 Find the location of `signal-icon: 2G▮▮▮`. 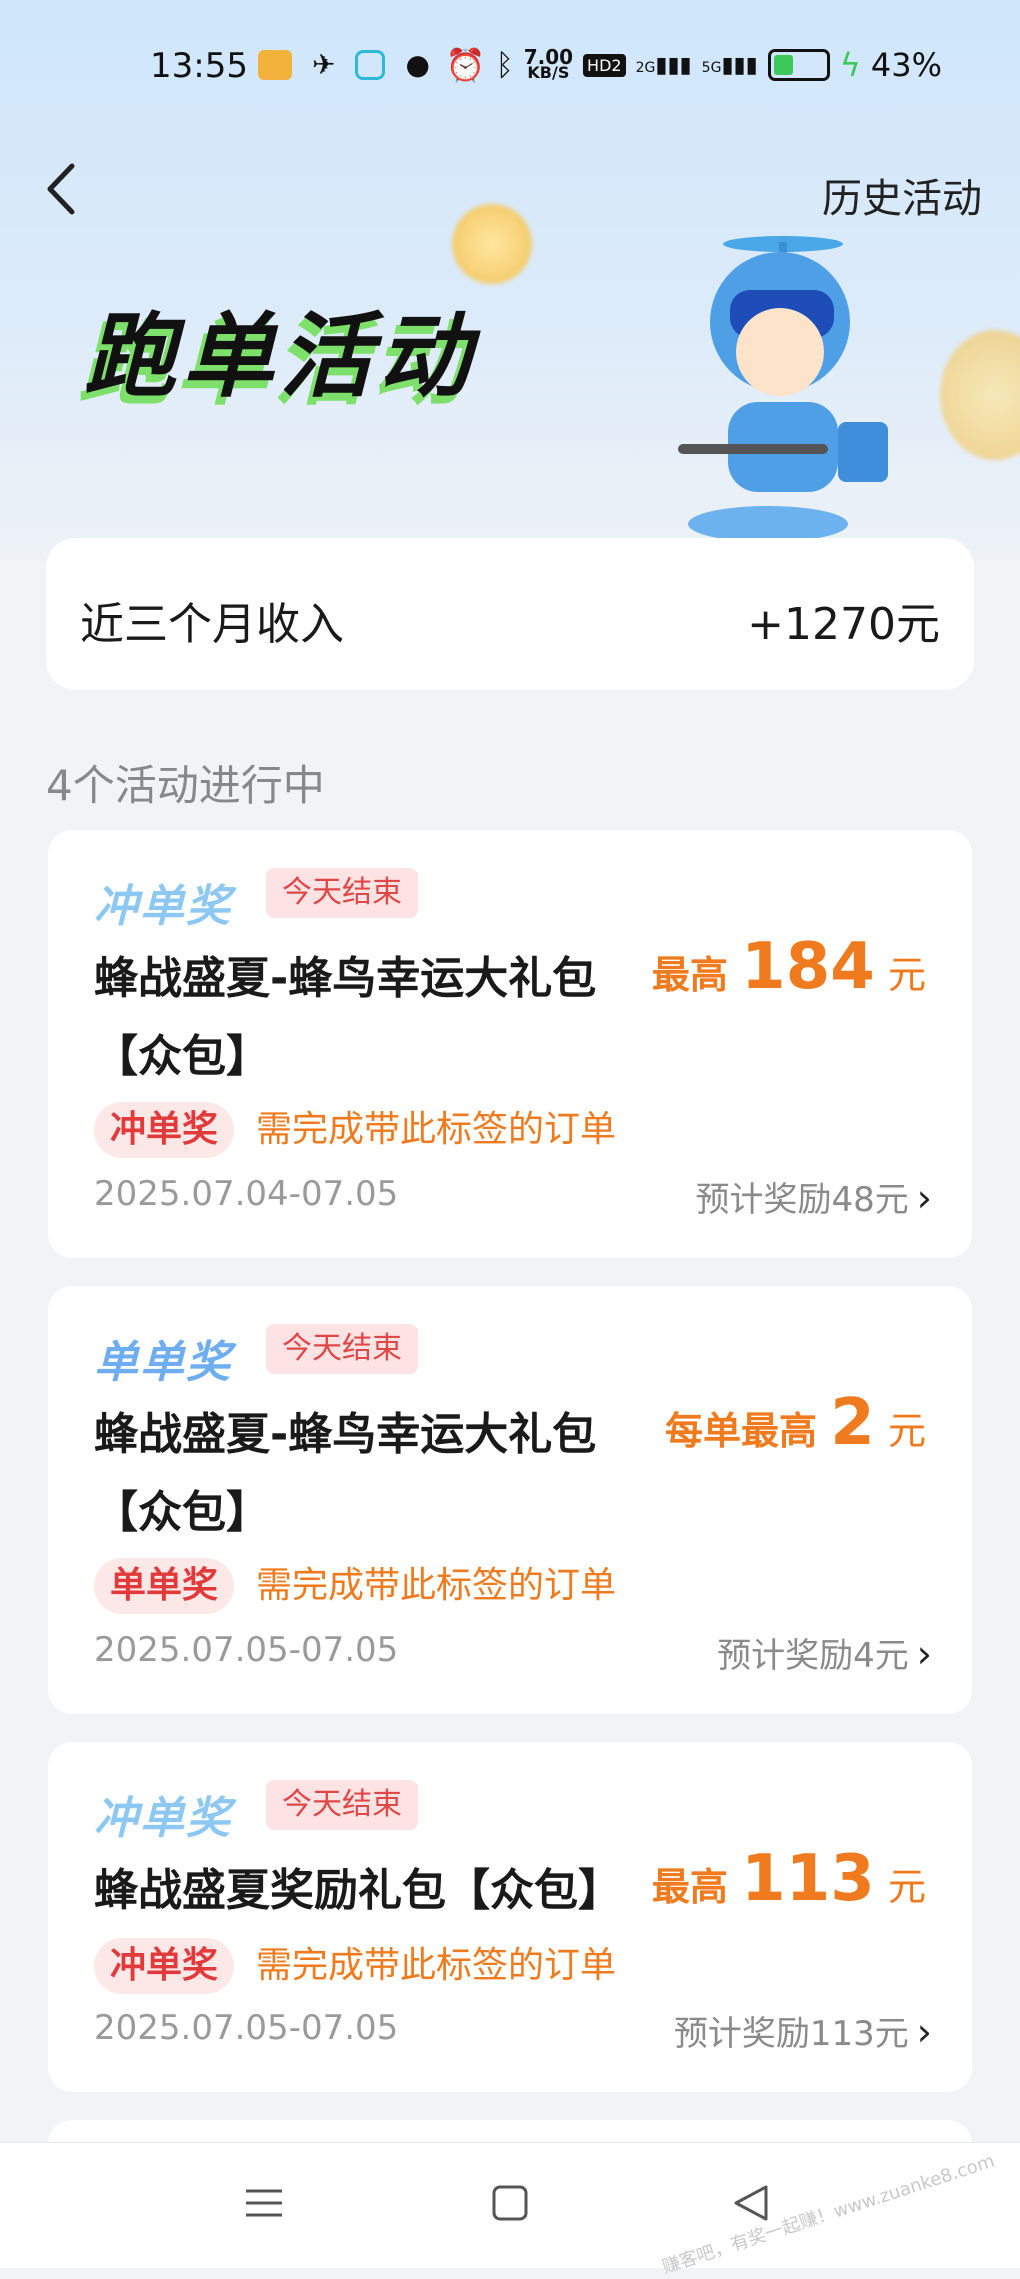

signal-icon: 2G▮▮▮ is located at coordinates (663, 65).